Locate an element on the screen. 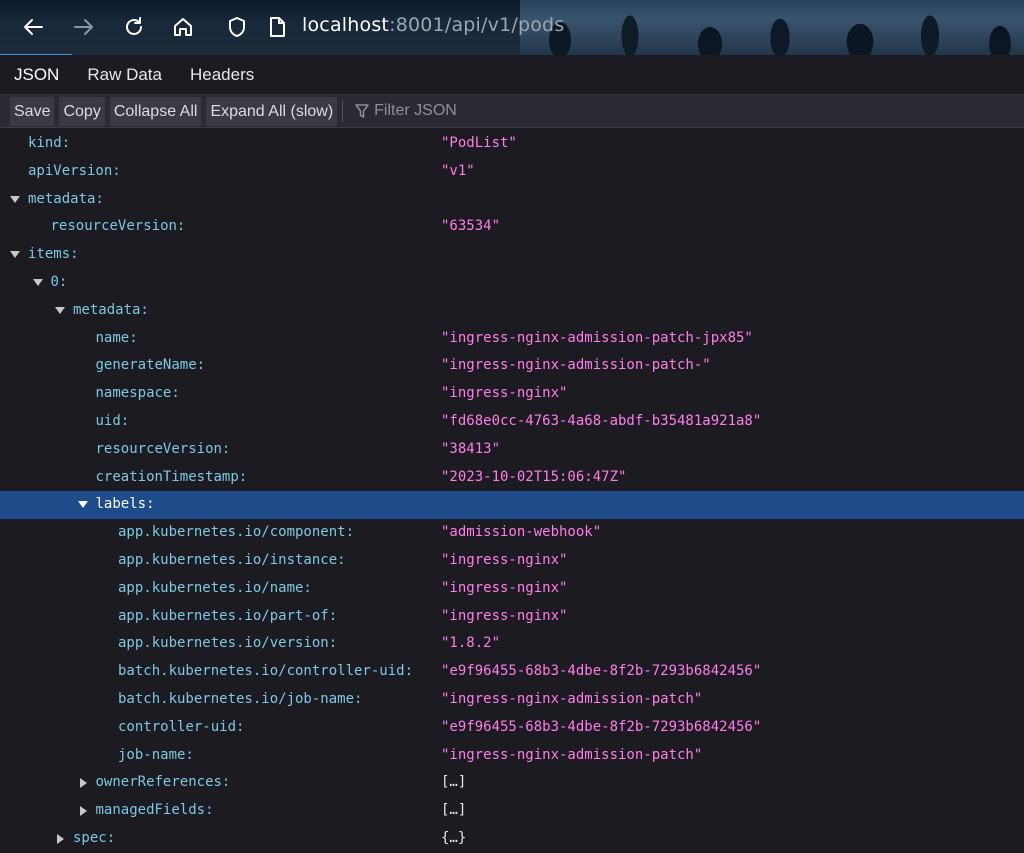 The height and width of the screenshot is (853, 1024). tree-key: app.kubernetes.io/part-of: is located at coordinates (228, 615).